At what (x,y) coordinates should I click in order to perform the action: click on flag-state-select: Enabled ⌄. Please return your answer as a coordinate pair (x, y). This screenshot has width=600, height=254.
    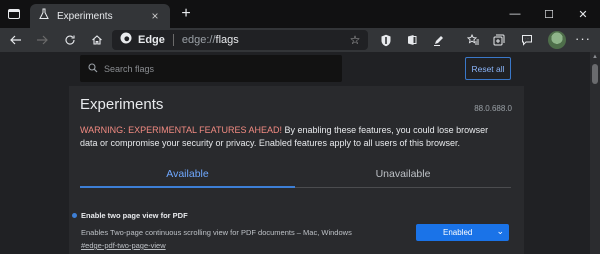
    Looking at the image, I should click on (462, 232).